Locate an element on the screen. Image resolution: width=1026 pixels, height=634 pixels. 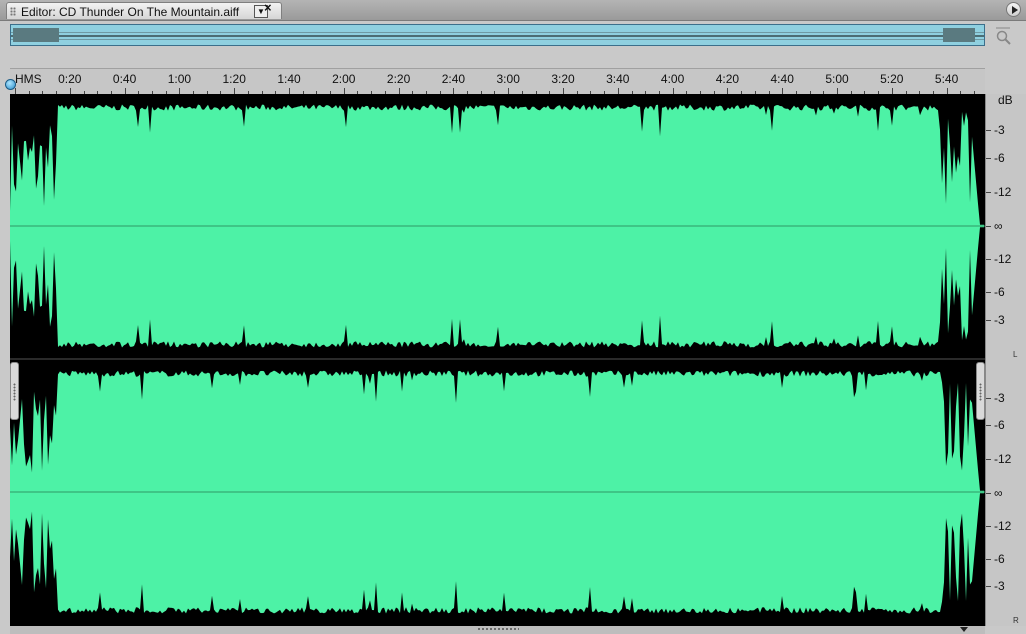
ruler-label: 3:00 is located at coordinates (508, 79).